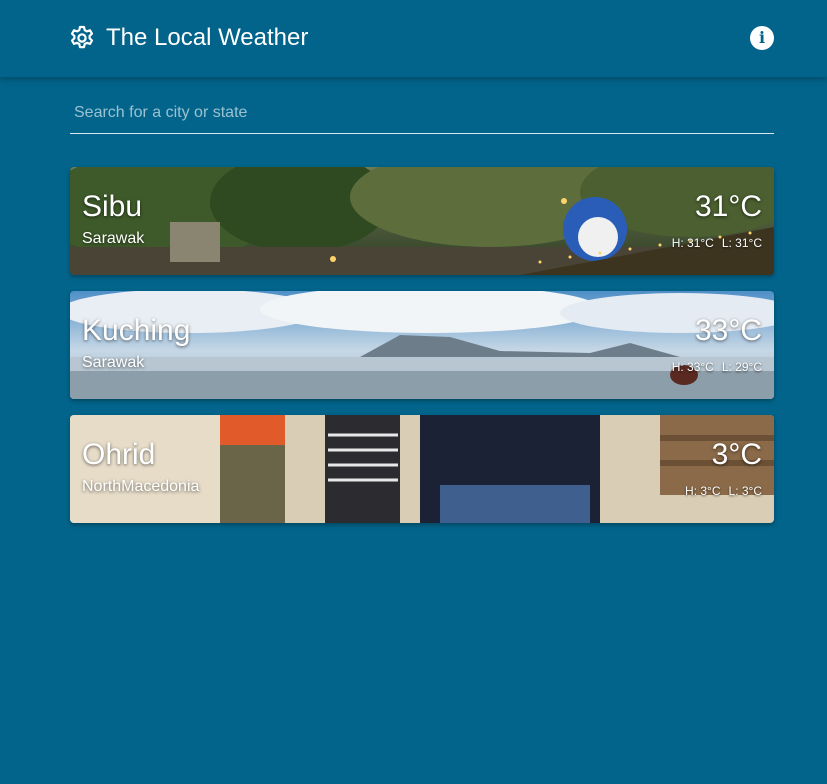  I want to click on current-temperature: 33°C, so click(728, 330).